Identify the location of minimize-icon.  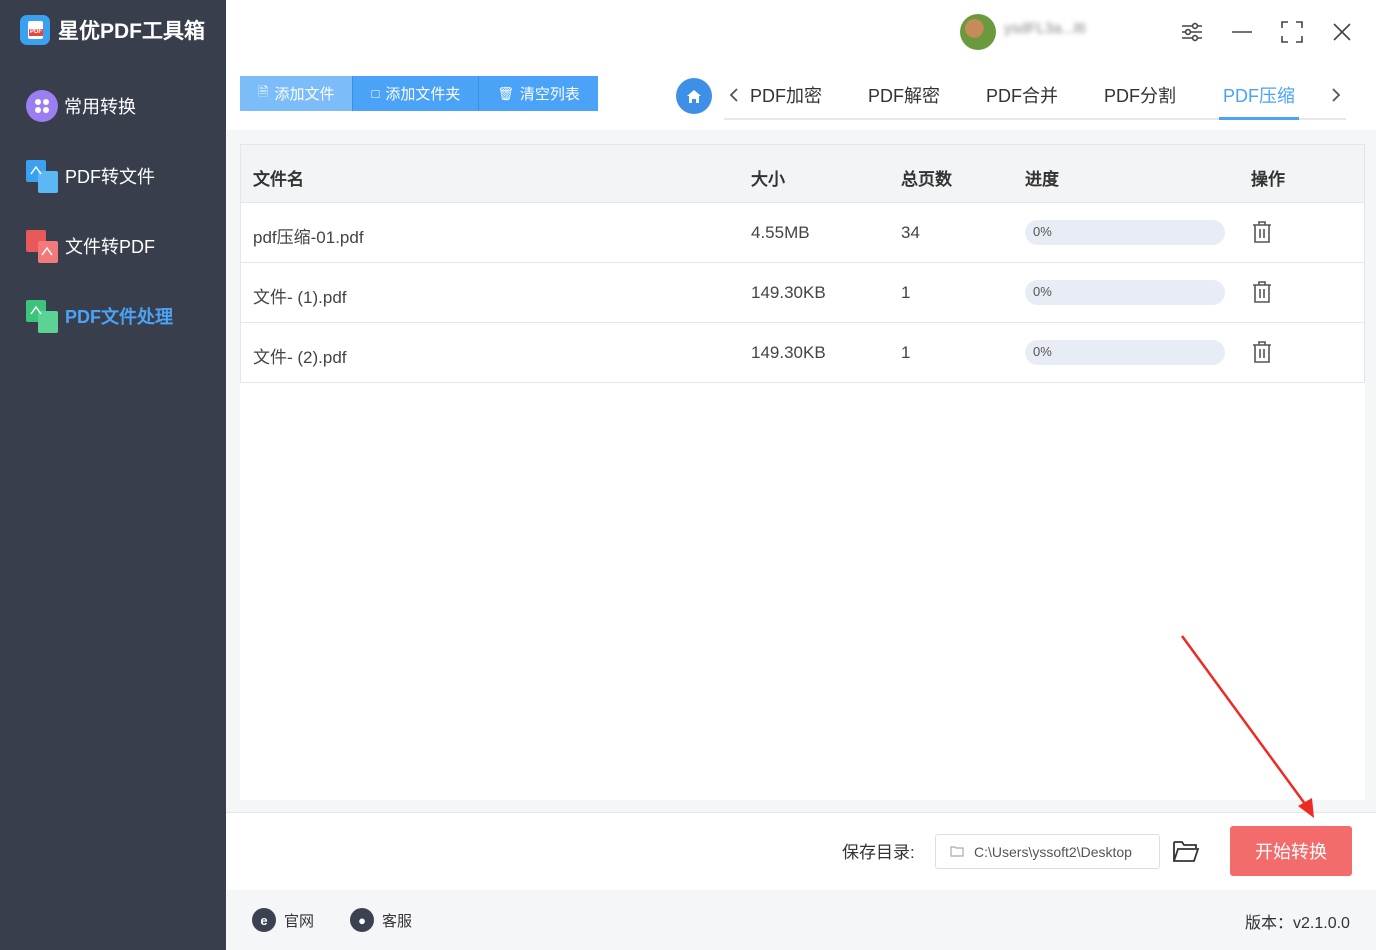
(1242, 32).